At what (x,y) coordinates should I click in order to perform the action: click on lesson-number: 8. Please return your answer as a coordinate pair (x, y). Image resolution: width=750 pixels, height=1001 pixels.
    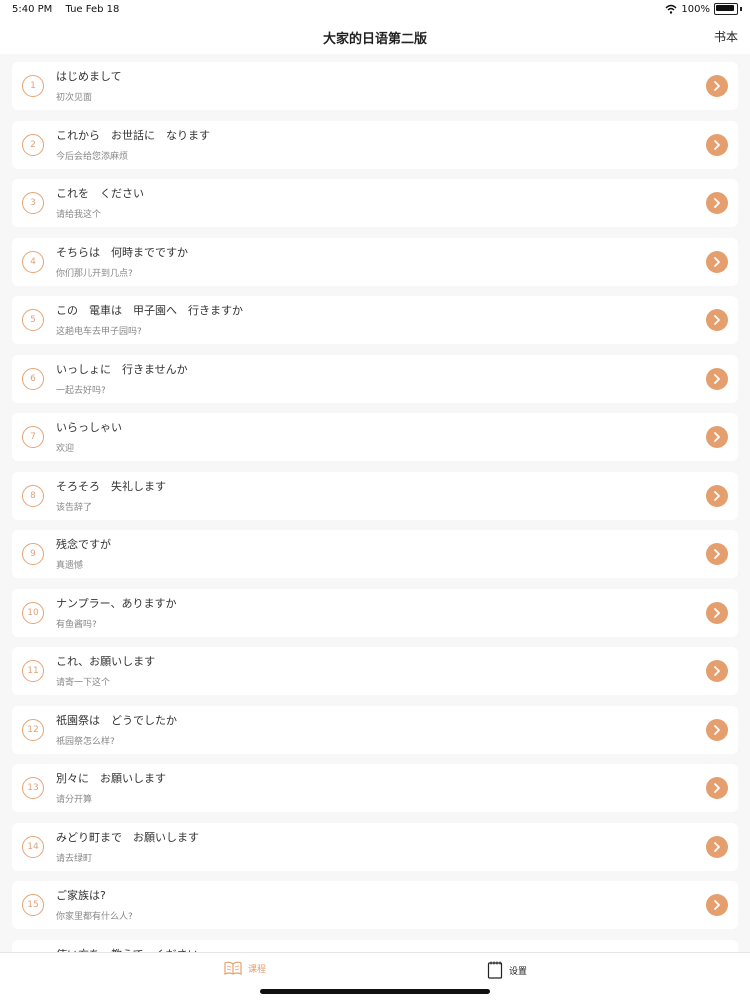
    Looking at the image, I should click on (33, 495).